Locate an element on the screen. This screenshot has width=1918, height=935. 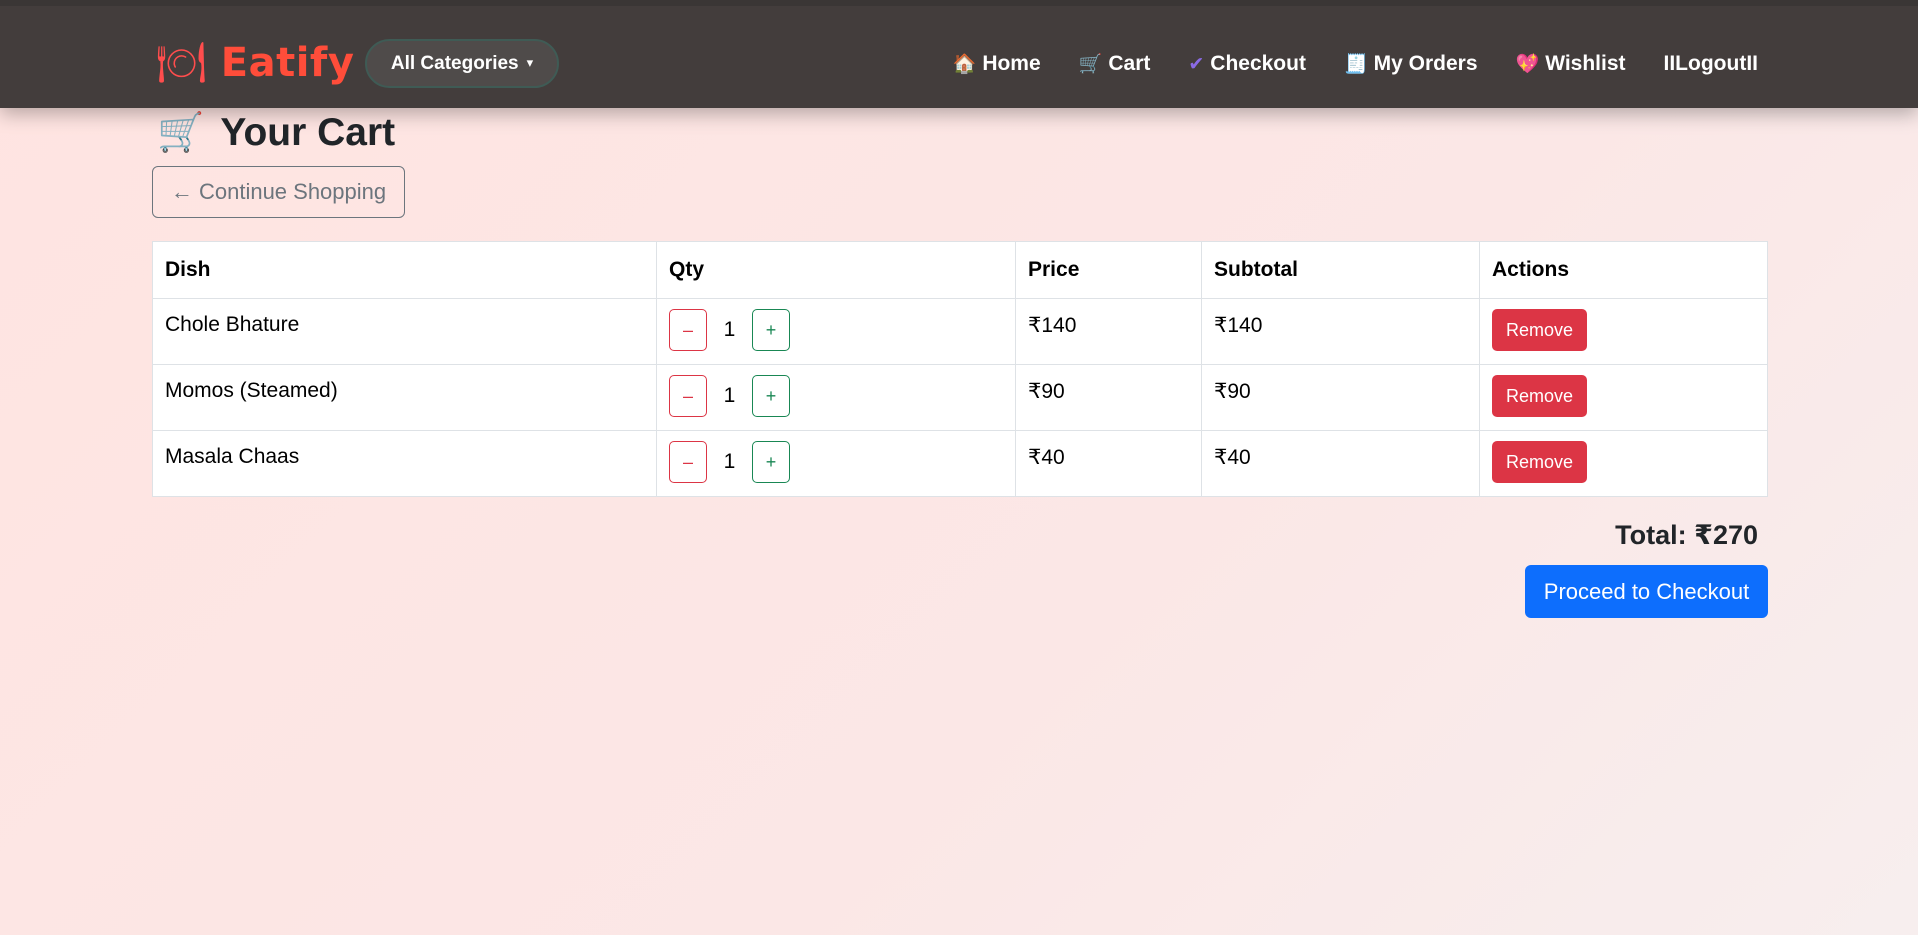
nav-my-orders: 🧾 My Orders is located at coordinates (1411, 64).